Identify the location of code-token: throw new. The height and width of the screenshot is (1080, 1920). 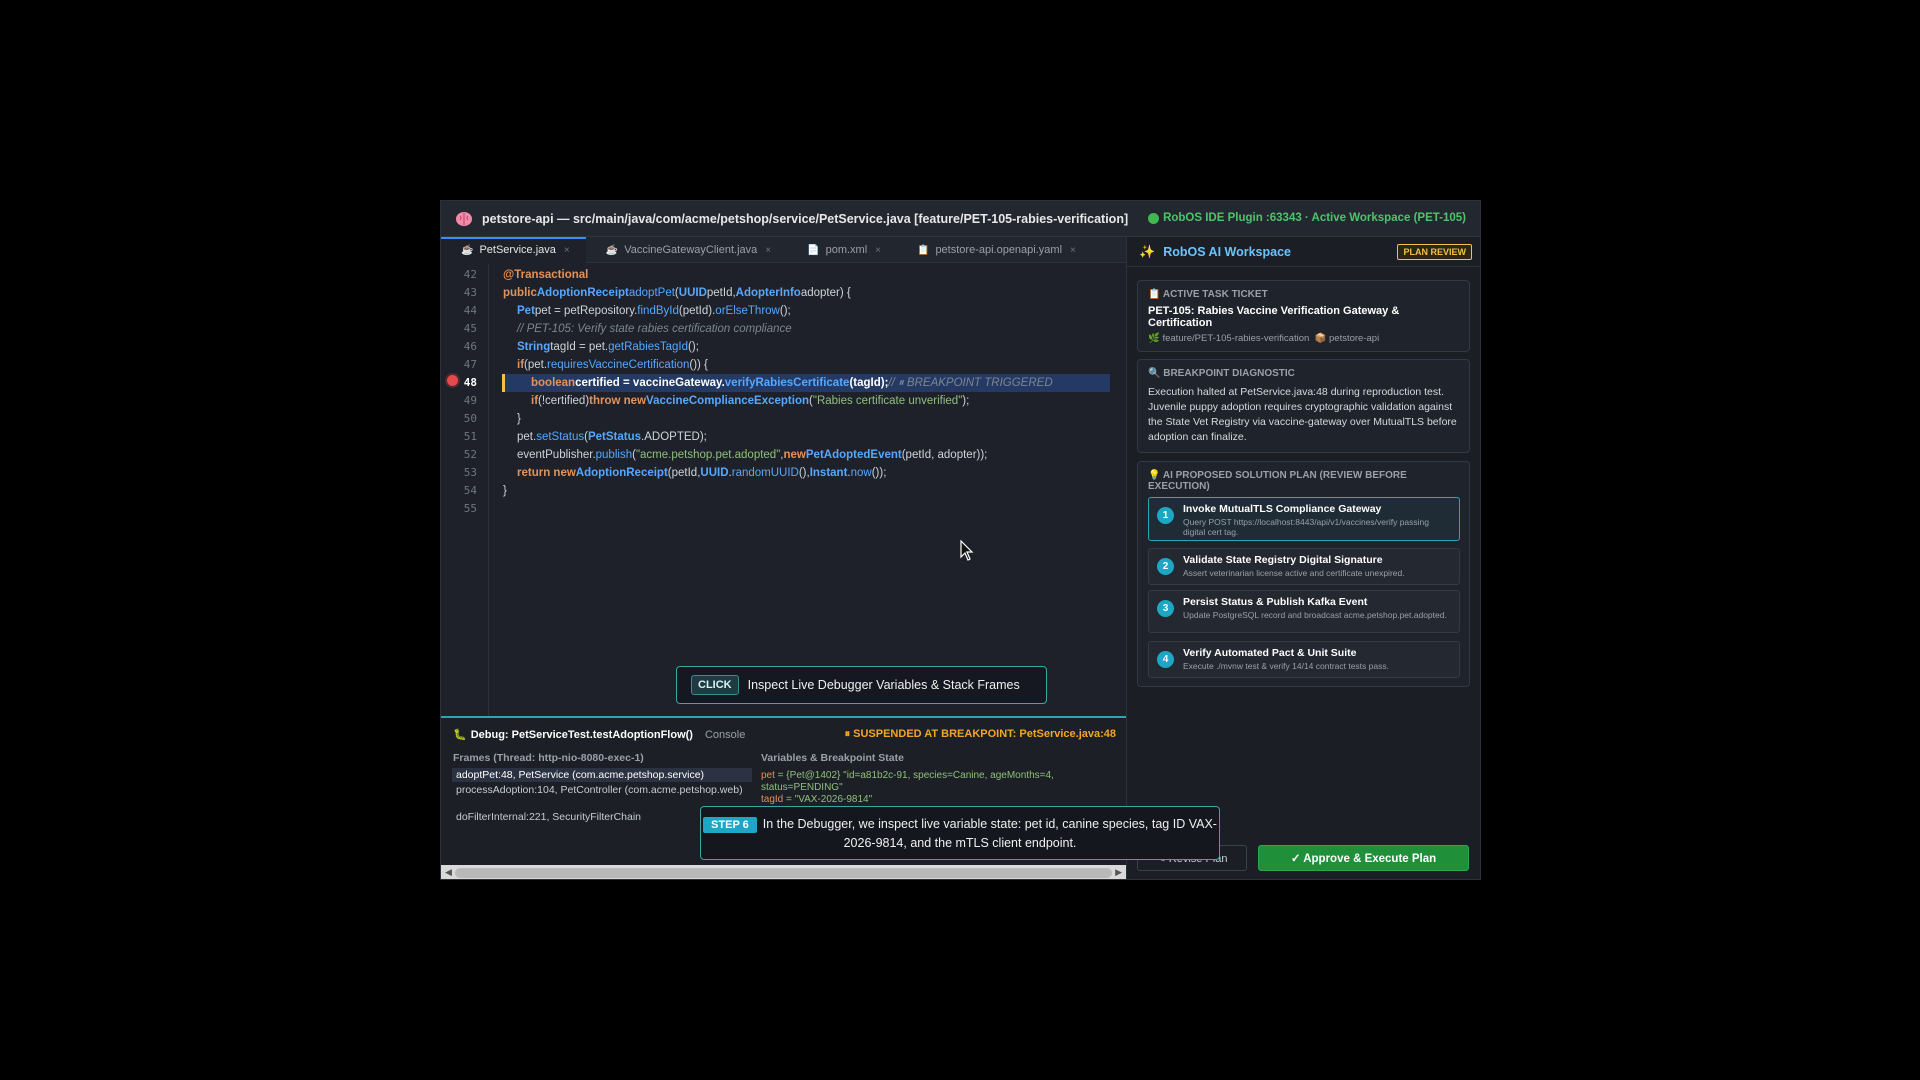
(618, 401).